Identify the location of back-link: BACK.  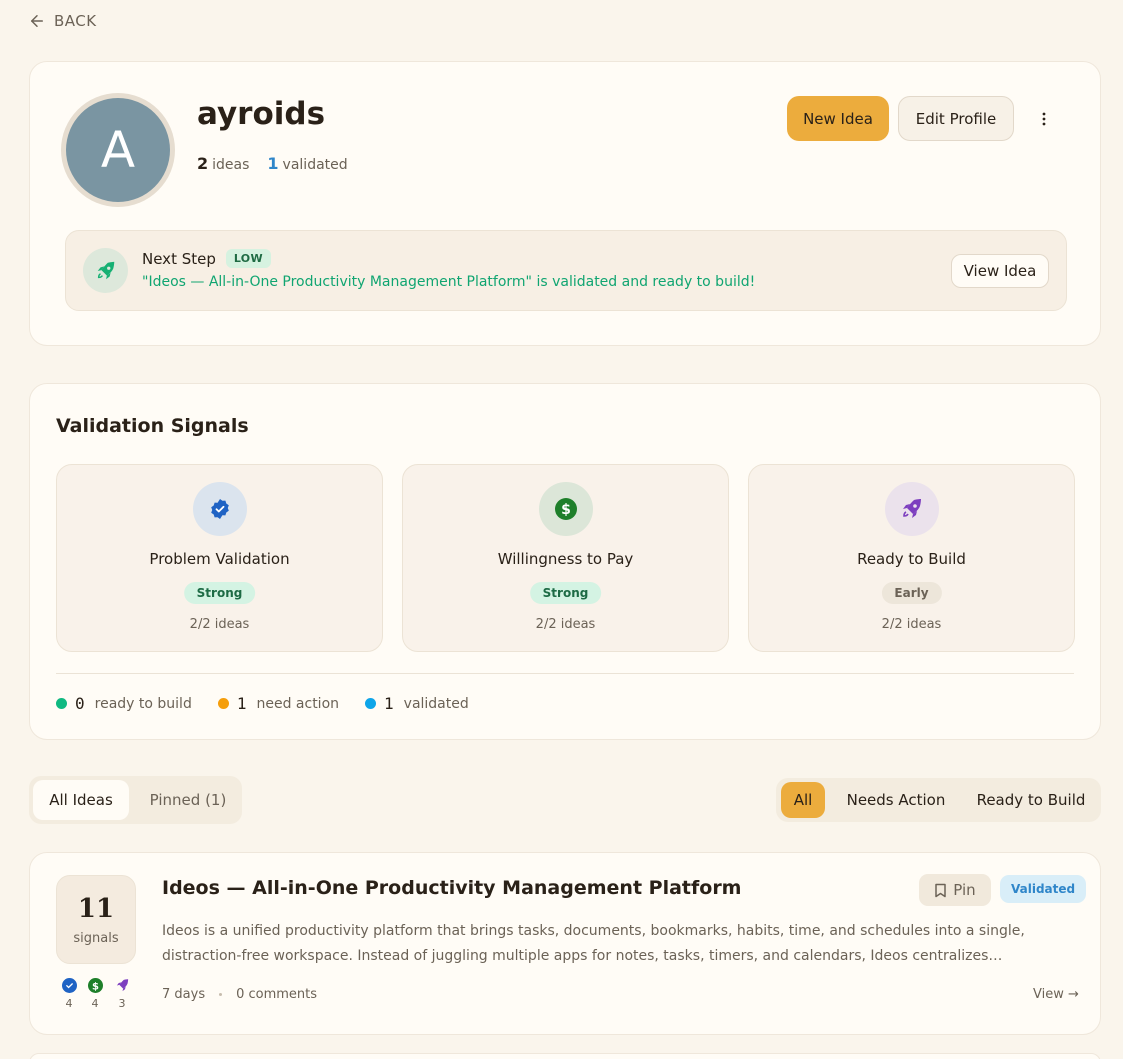
(62, 21).